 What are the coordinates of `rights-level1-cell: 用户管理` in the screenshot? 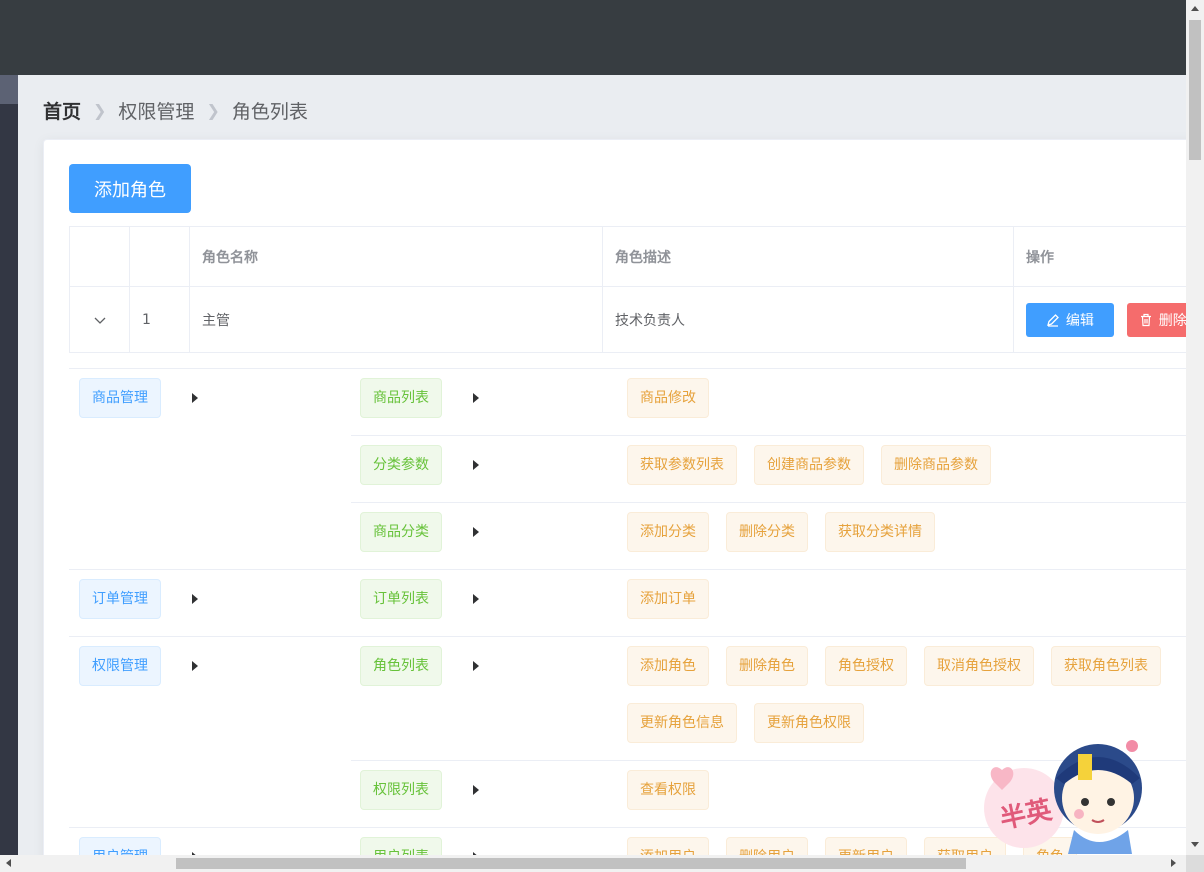 It's located at (210, 841).